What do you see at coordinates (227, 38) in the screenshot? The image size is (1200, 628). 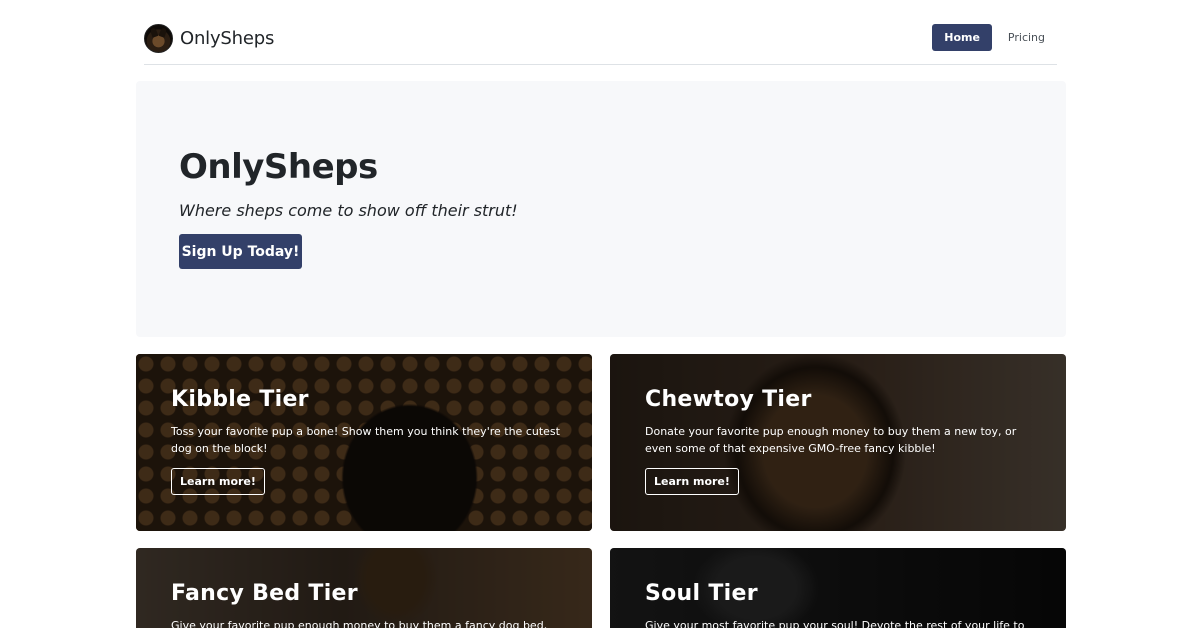 I see `brand-name: OnlySheps` at bounding box center [227, 38].